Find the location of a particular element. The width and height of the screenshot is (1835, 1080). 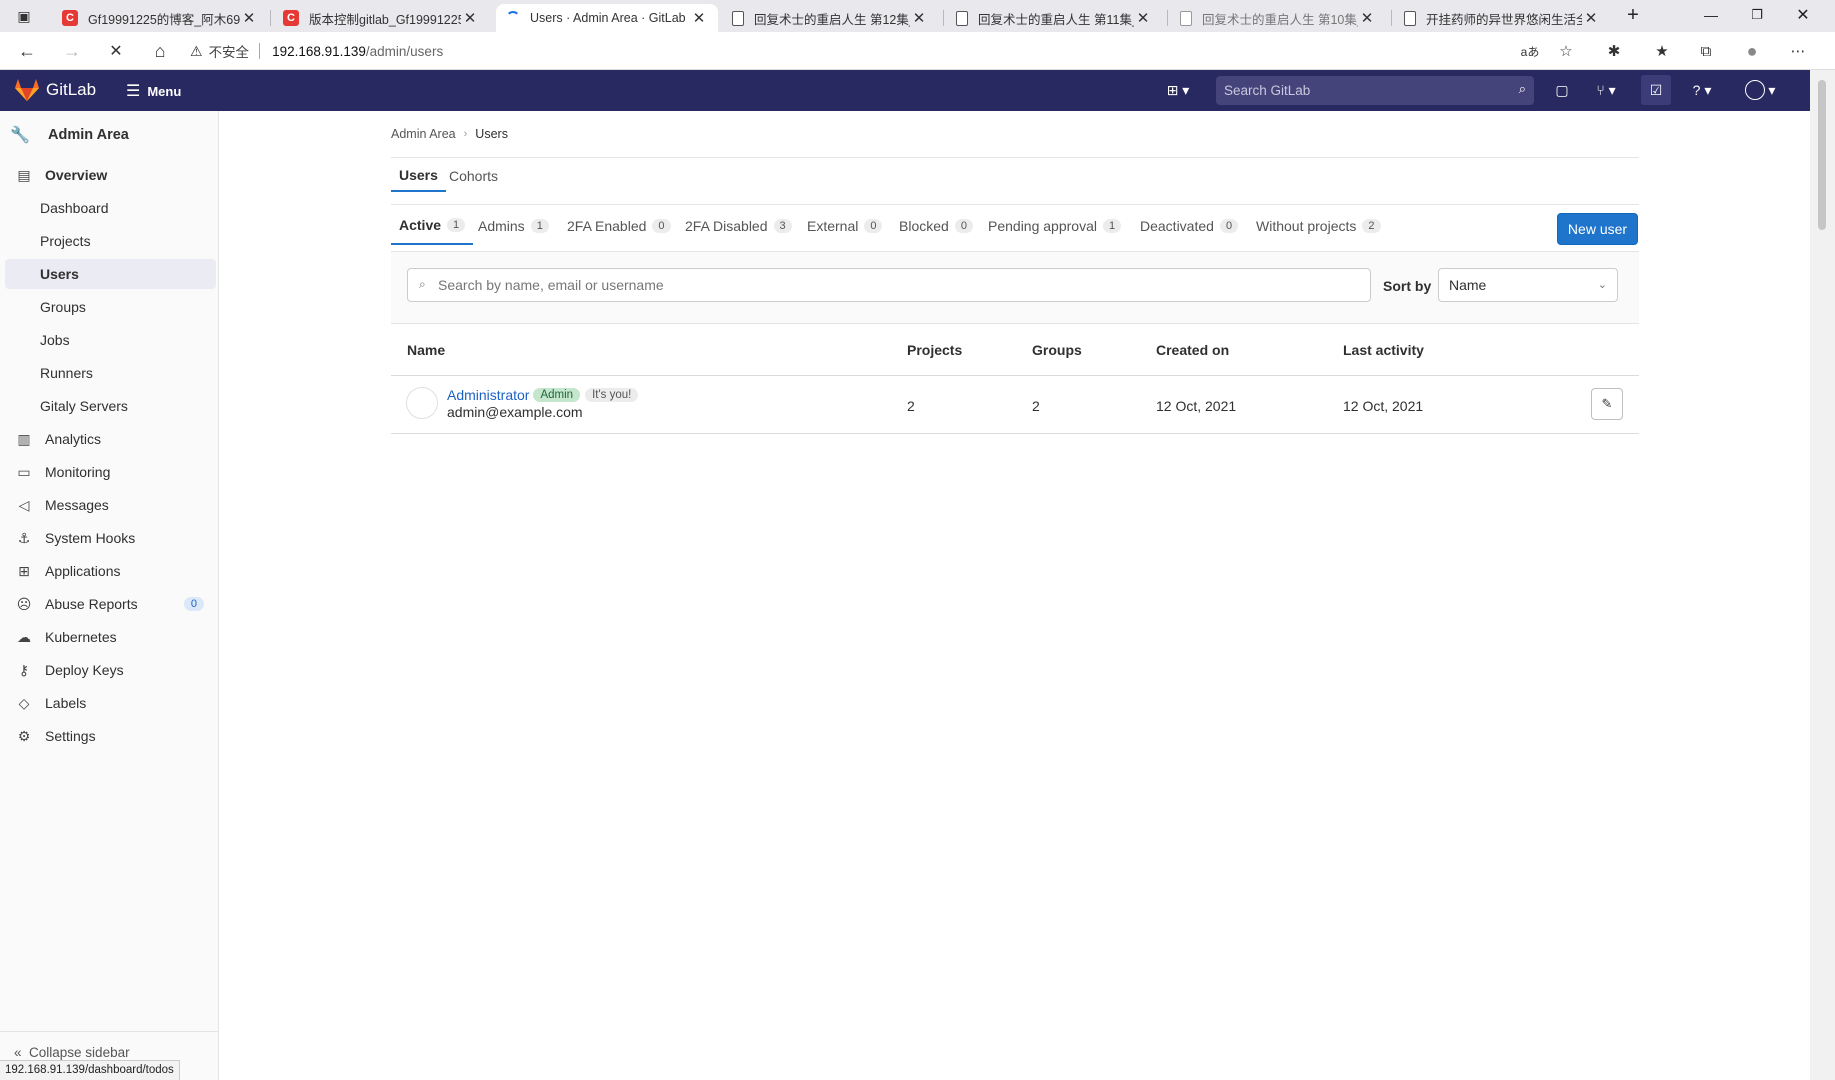

forward-icon: → is located at coordinates (72, 51).